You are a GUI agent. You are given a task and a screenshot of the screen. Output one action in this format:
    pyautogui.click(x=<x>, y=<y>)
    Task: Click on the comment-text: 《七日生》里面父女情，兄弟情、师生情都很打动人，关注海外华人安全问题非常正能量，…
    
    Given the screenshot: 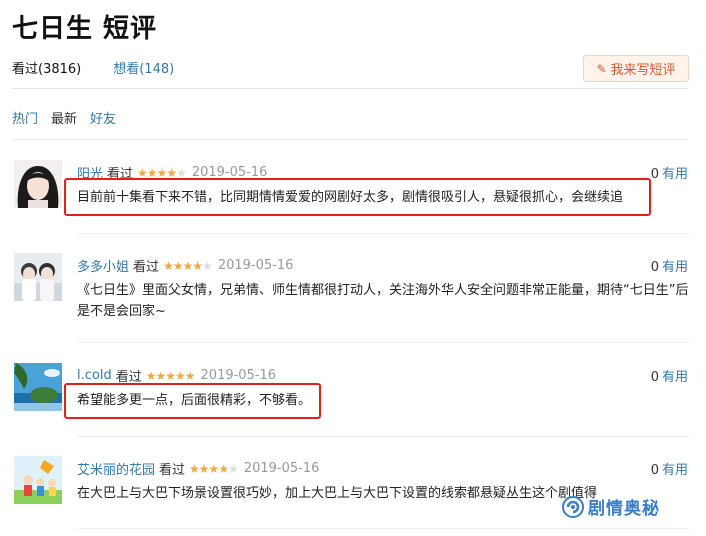 What is the action you would take?
    pyautogui.click(x=383, y=301)
    